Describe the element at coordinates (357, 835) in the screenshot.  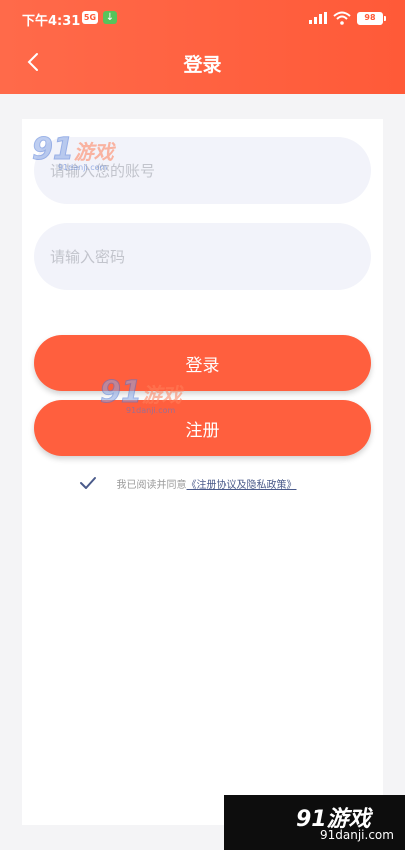
I see `corner-logo-url: 91danji.com` at that location.